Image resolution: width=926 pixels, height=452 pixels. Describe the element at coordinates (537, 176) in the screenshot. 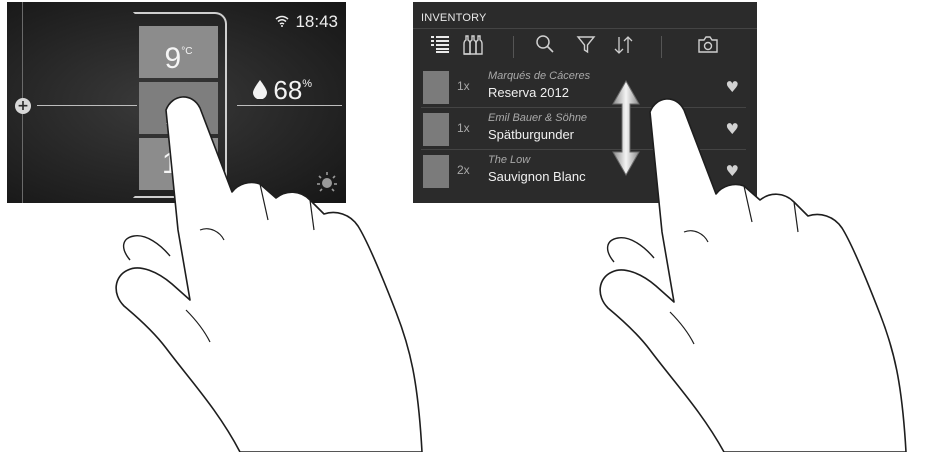

I see `item-wine-name: Sauvignon Blanc` at that location.